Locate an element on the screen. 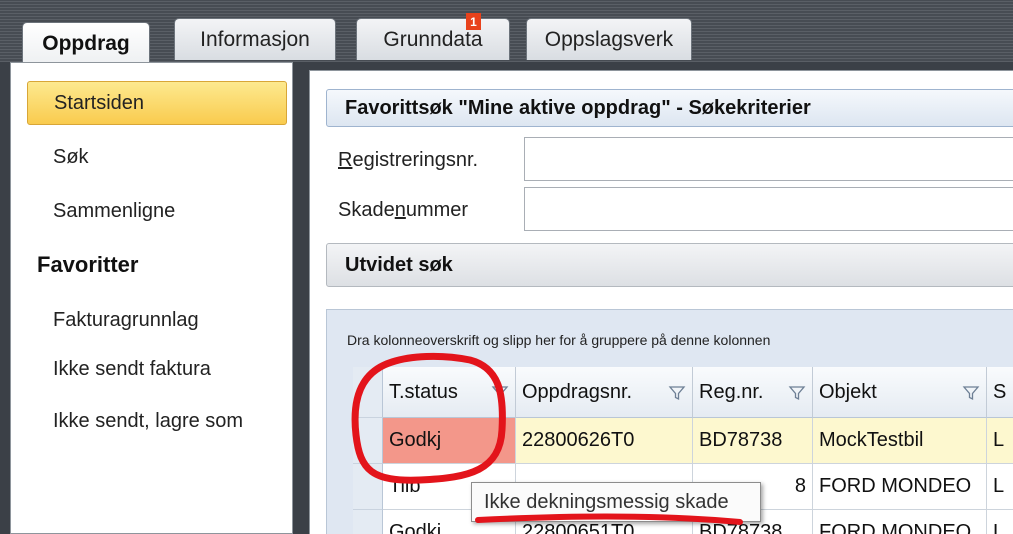 This screenshot has height=534, width=1013. registration-number-label: Registreringsnr. is located at coordinates (408, 160).